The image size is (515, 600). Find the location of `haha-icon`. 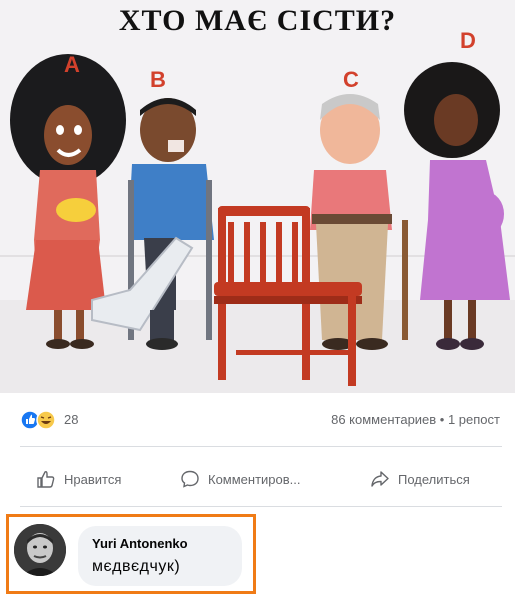

haha-icon is located at coordinates (46, 420).